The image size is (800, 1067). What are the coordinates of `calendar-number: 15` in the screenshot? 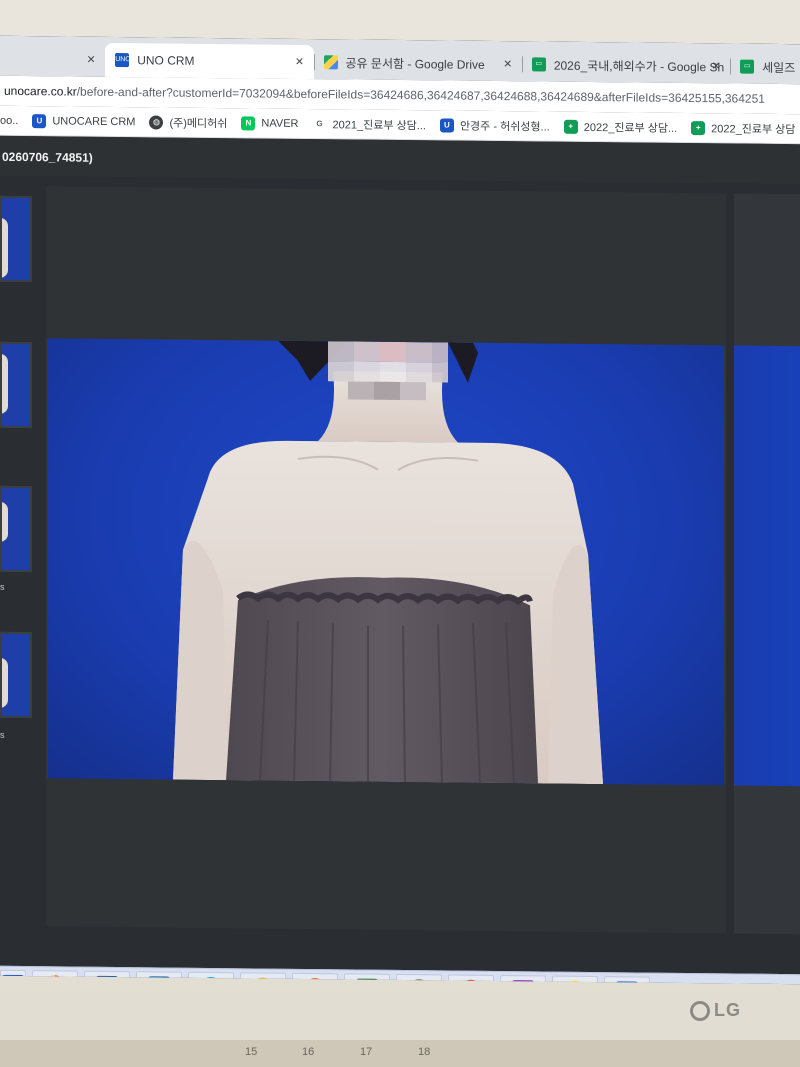 It's located at (251, 1052).